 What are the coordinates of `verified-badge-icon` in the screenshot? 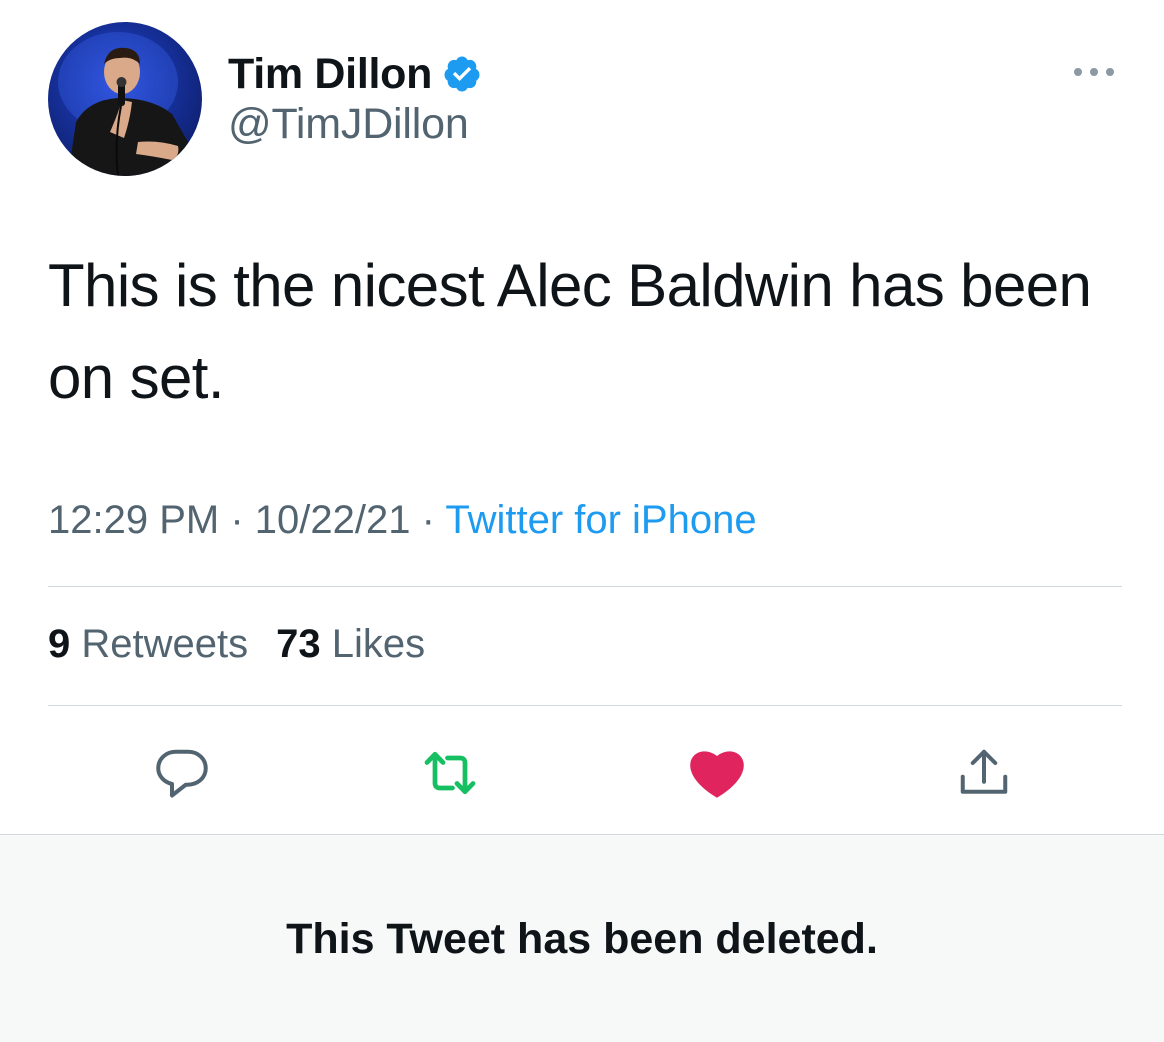 It's located at (462, 74).